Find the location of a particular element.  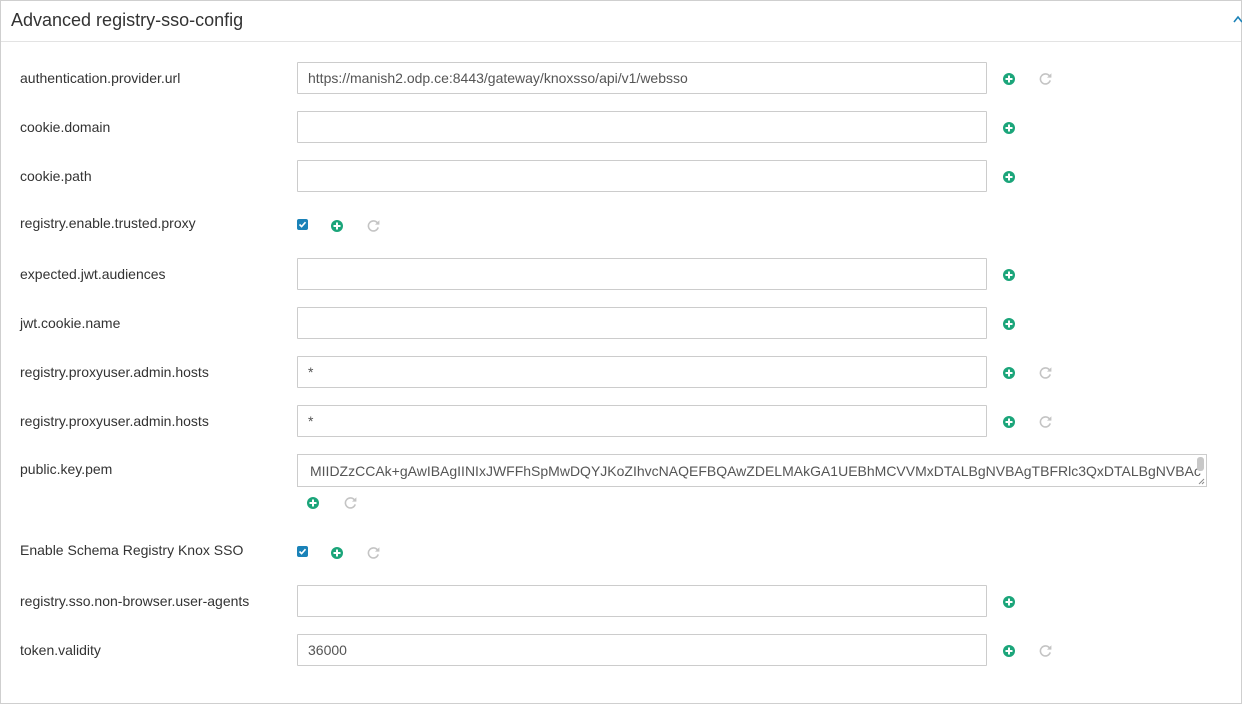

chevron-up-icon is located at coordinates (1237, 19).